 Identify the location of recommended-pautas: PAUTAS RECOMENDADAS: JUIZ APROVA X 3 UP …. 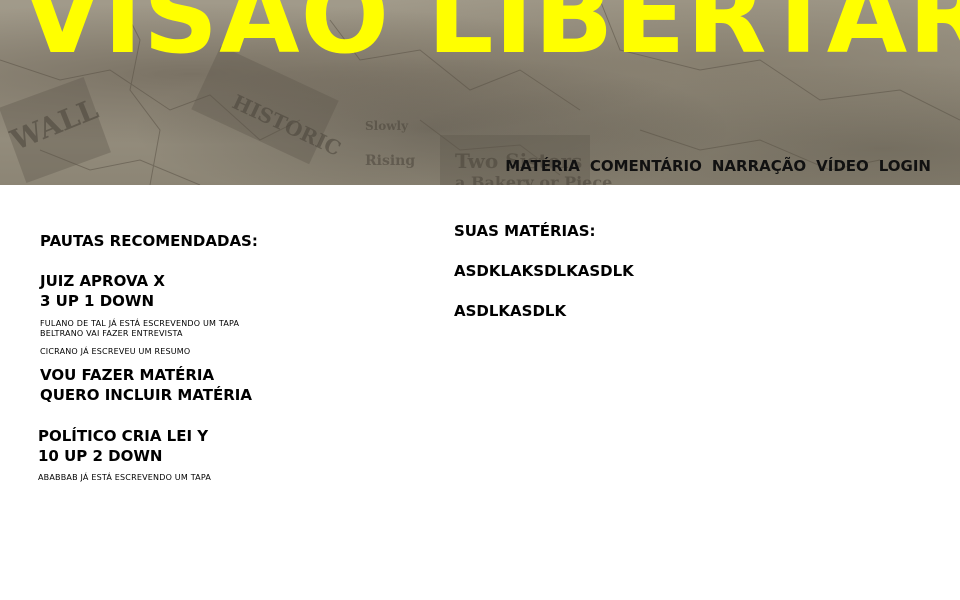
(209, 357).